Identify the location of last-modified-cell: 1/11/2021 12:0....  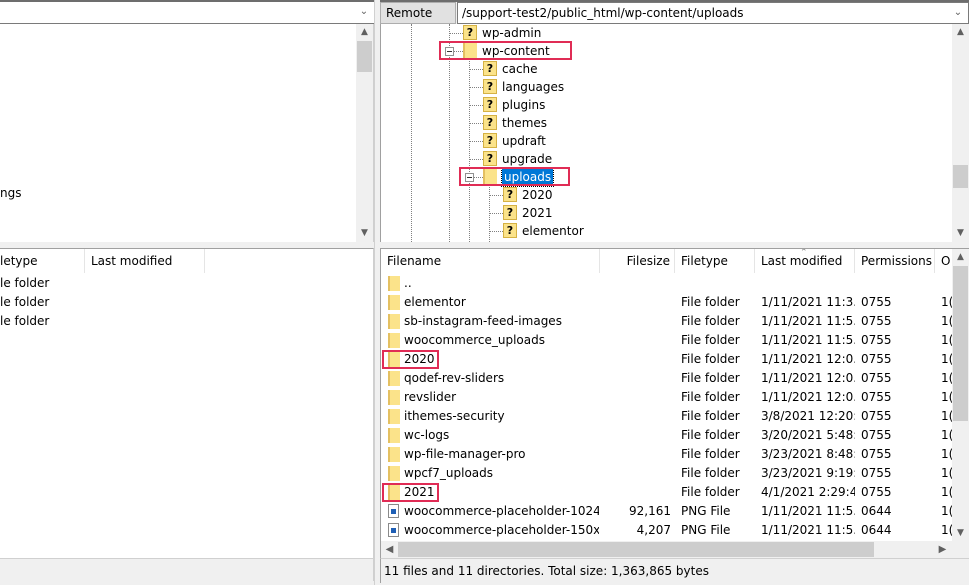
(808, 359).